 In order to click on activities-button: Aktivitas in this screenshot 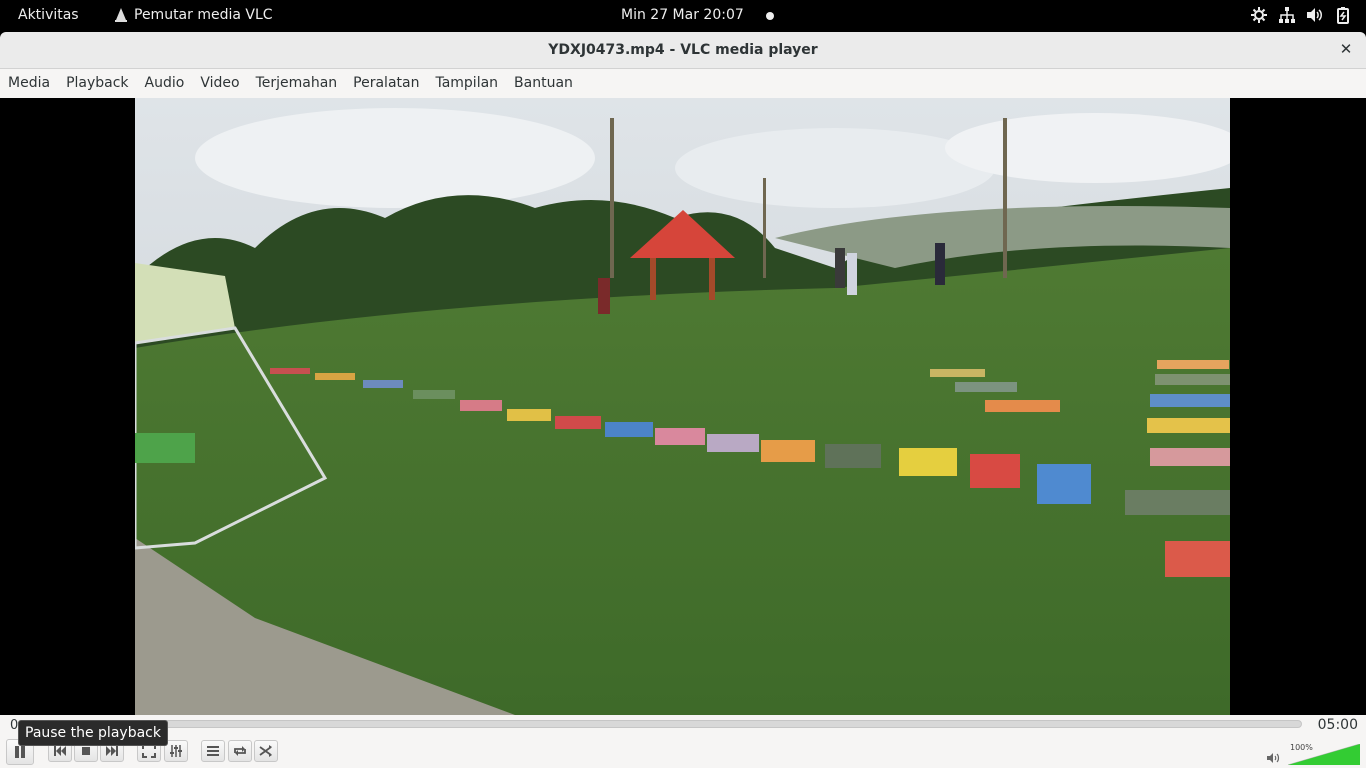, I will do `click(48, 15)`.